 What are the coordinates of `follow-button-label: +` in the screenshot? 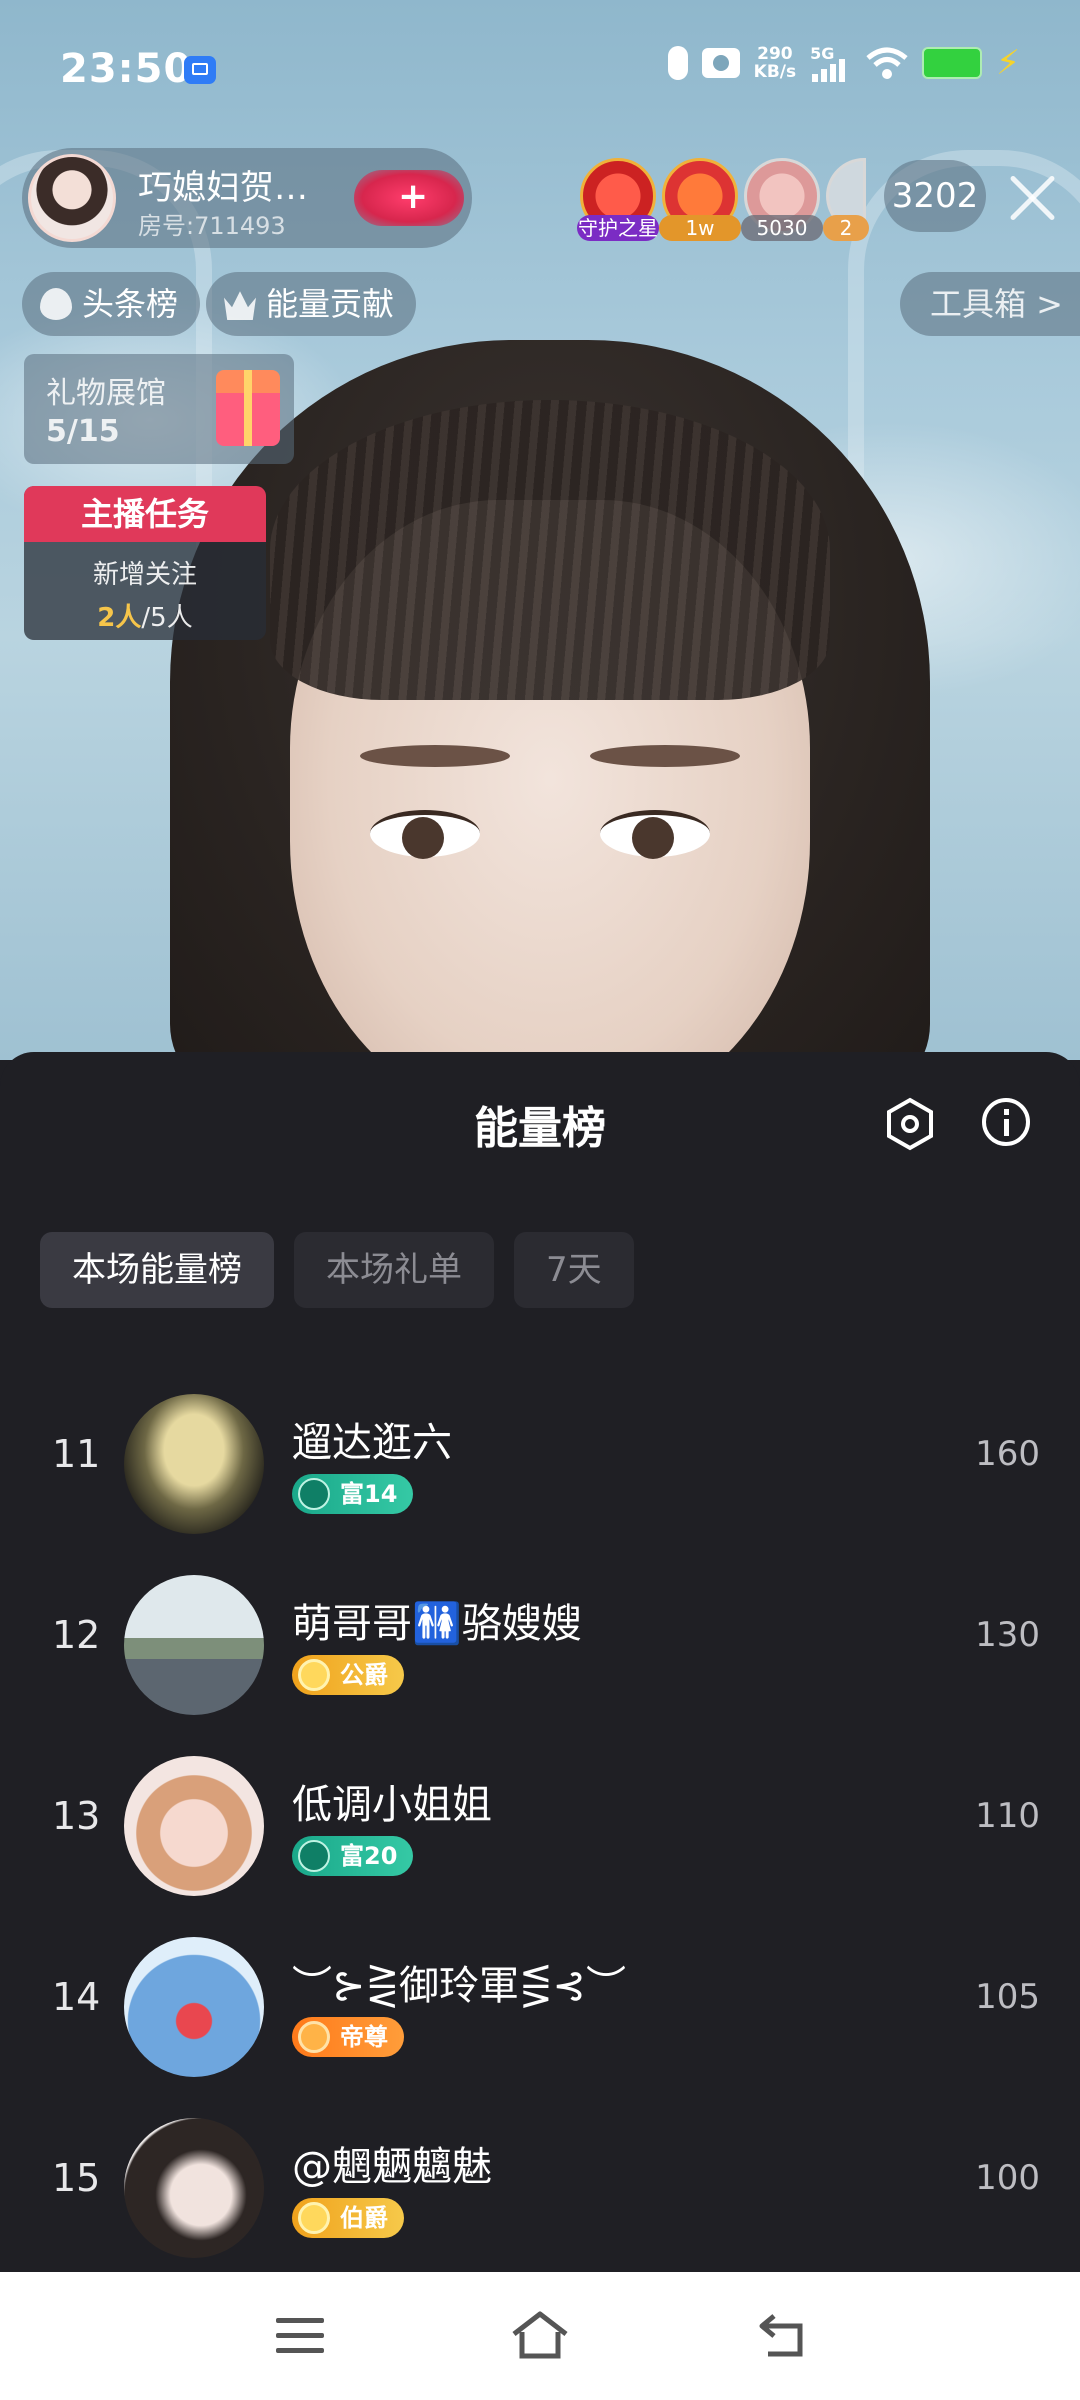 It's located at (413, 196).